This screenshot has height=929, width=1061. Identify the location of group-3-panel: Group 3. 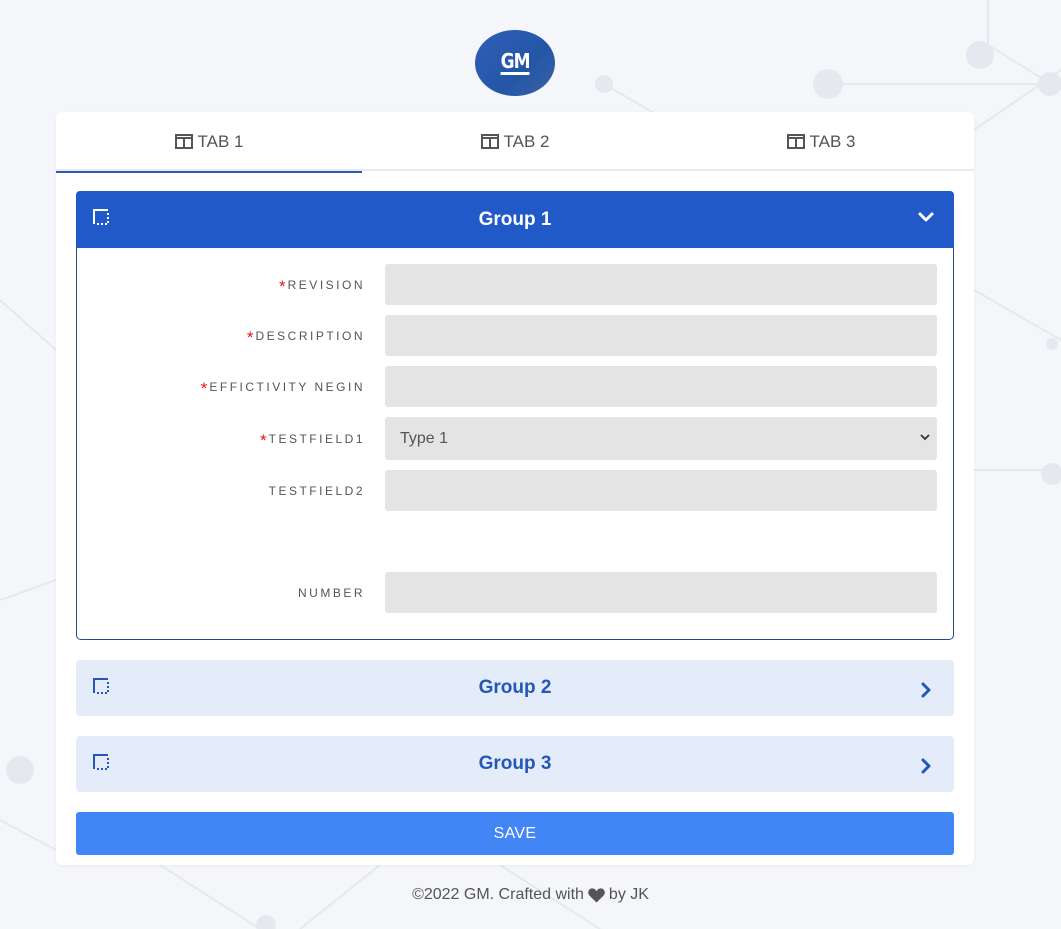
(515, 764).